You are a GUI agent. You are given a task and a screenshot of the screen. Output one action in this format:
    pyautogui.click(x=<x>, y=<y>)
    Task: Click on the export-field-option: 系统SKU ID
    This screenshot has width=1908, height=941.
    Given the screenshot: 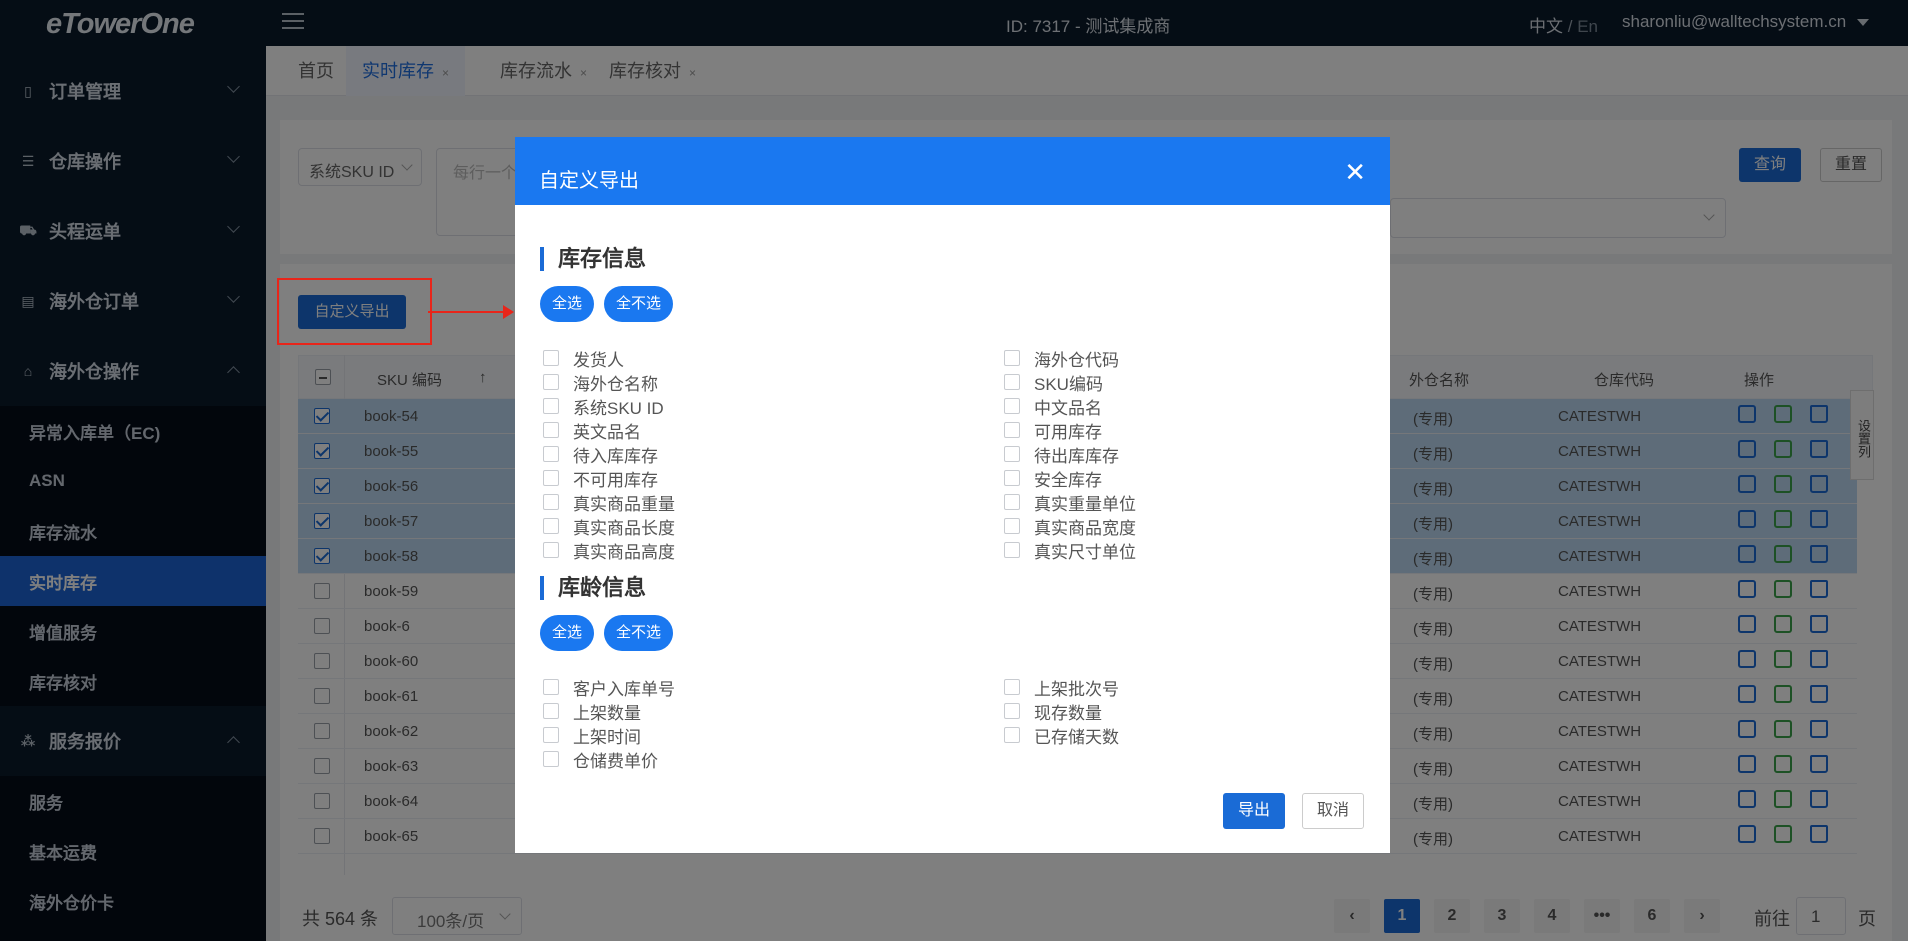 What is the action you would take?
    pyautogui.click(x=603, y=406)
    